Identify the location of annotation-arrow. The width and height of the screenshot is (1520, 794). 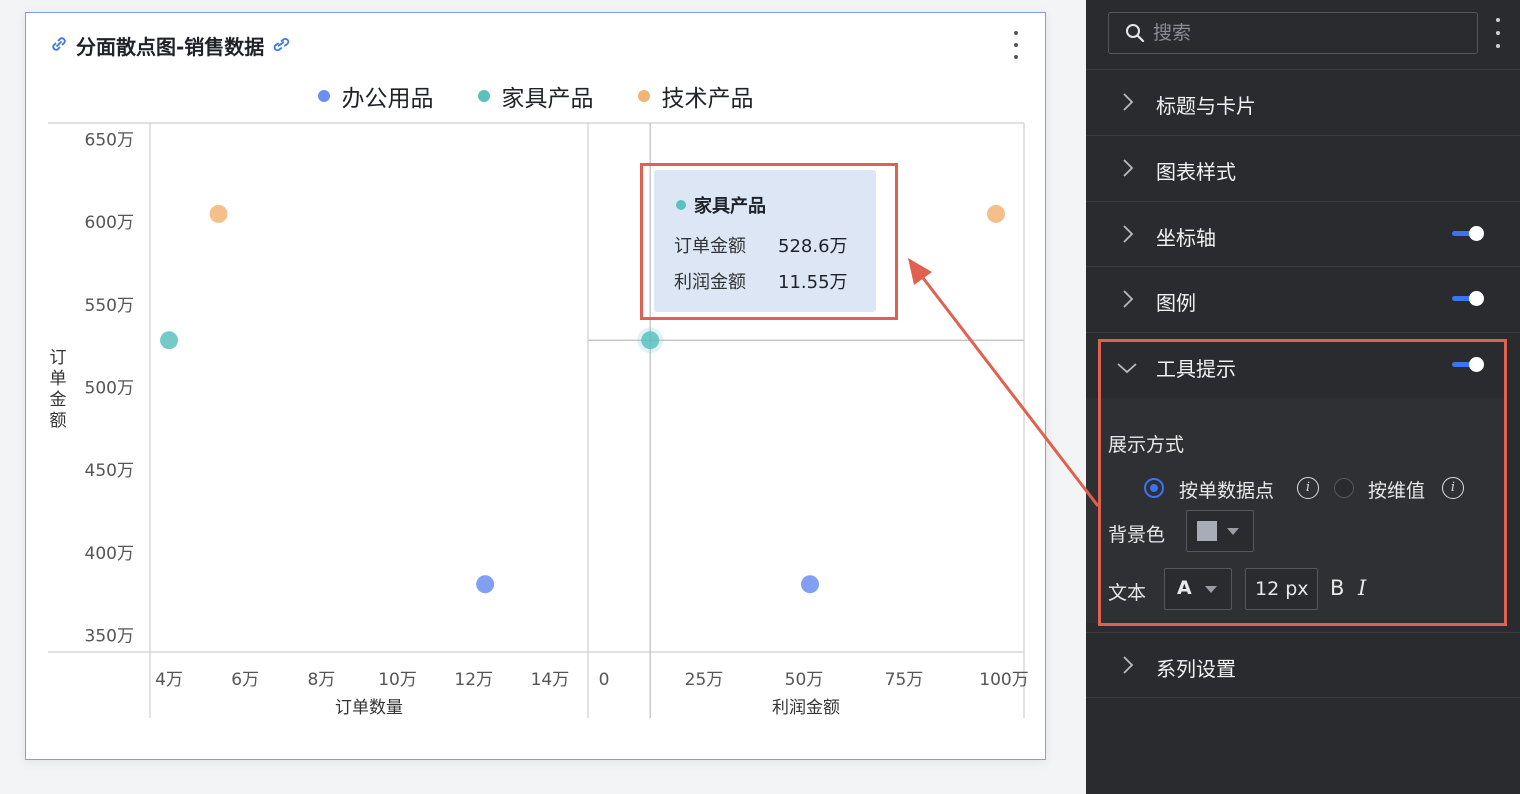
(1004, 382).